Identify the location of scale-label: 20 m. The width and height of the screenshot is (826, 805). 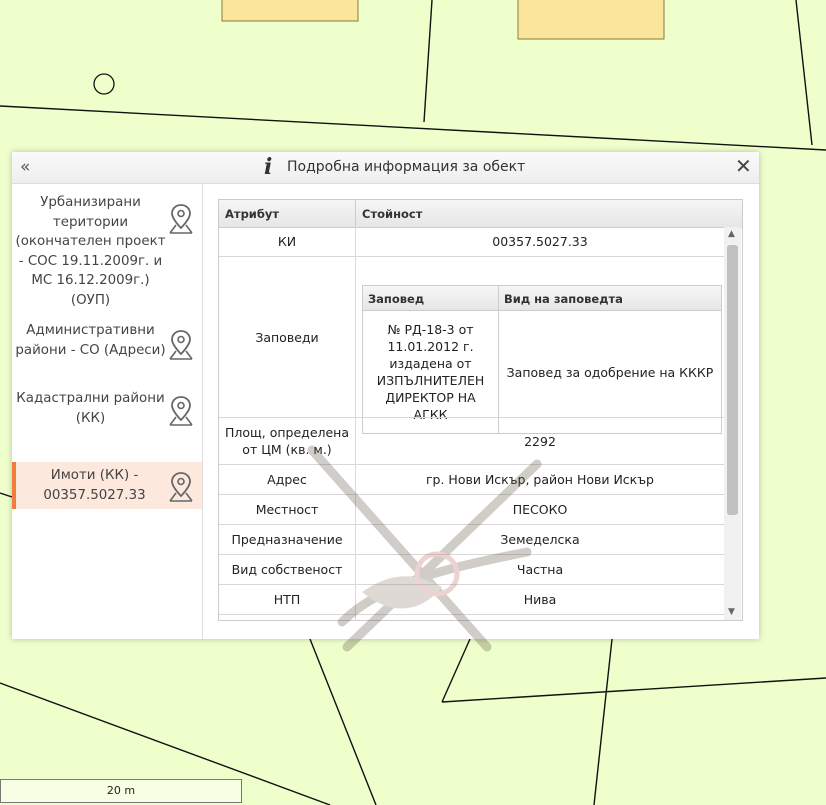
(121, 790).